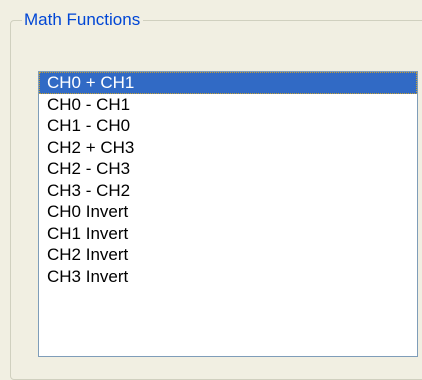 The height and width of the screenshot is (380, 422). I want to click on list-item-ch3-invert: CH3 Invert, so click(228, 277).